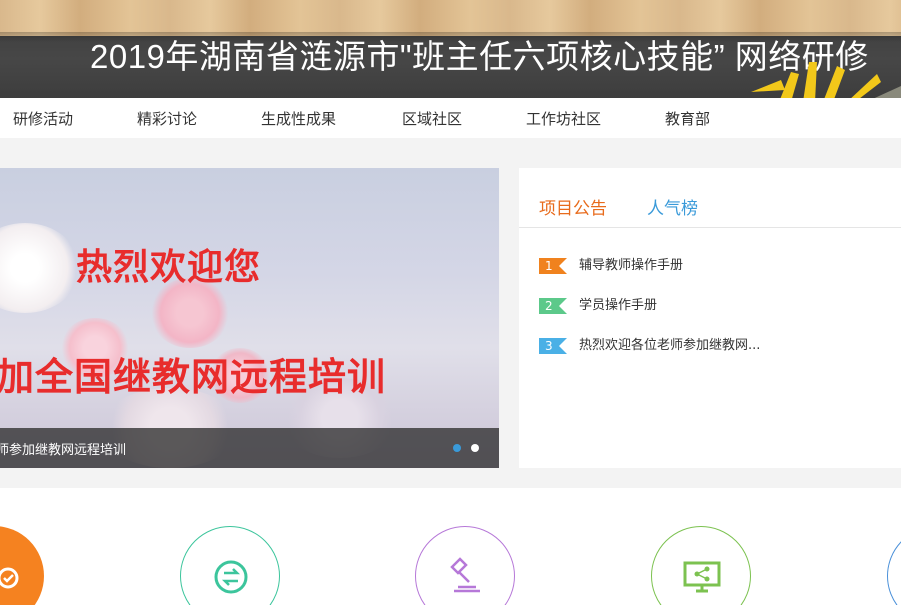 This screenshot has height=605, width=901. Describe the element at coordinates (167, 118) in the screenshot. I see `nav-item-discussions: 精彩讨论` at that location.